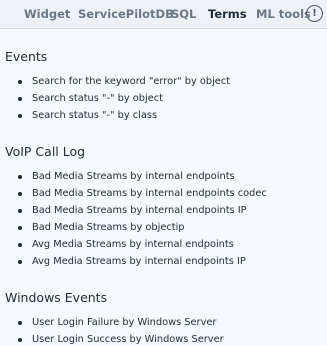  I want to click on info-icon: !, so click(314, 13).